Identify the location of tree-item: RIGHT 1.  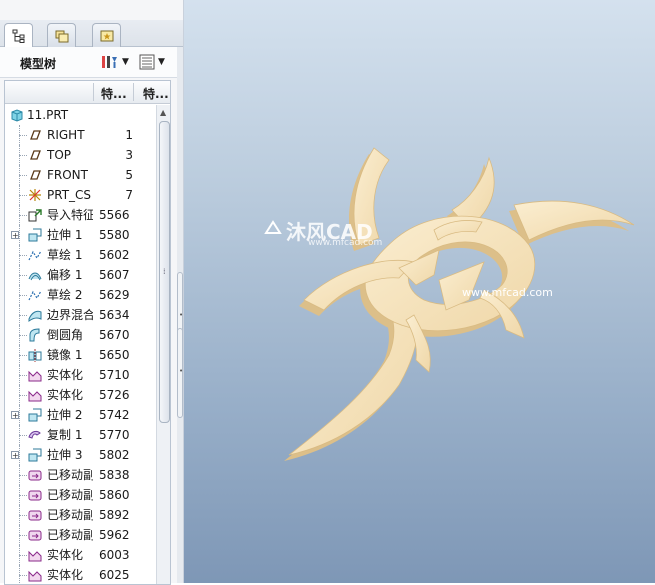
(80, 135).